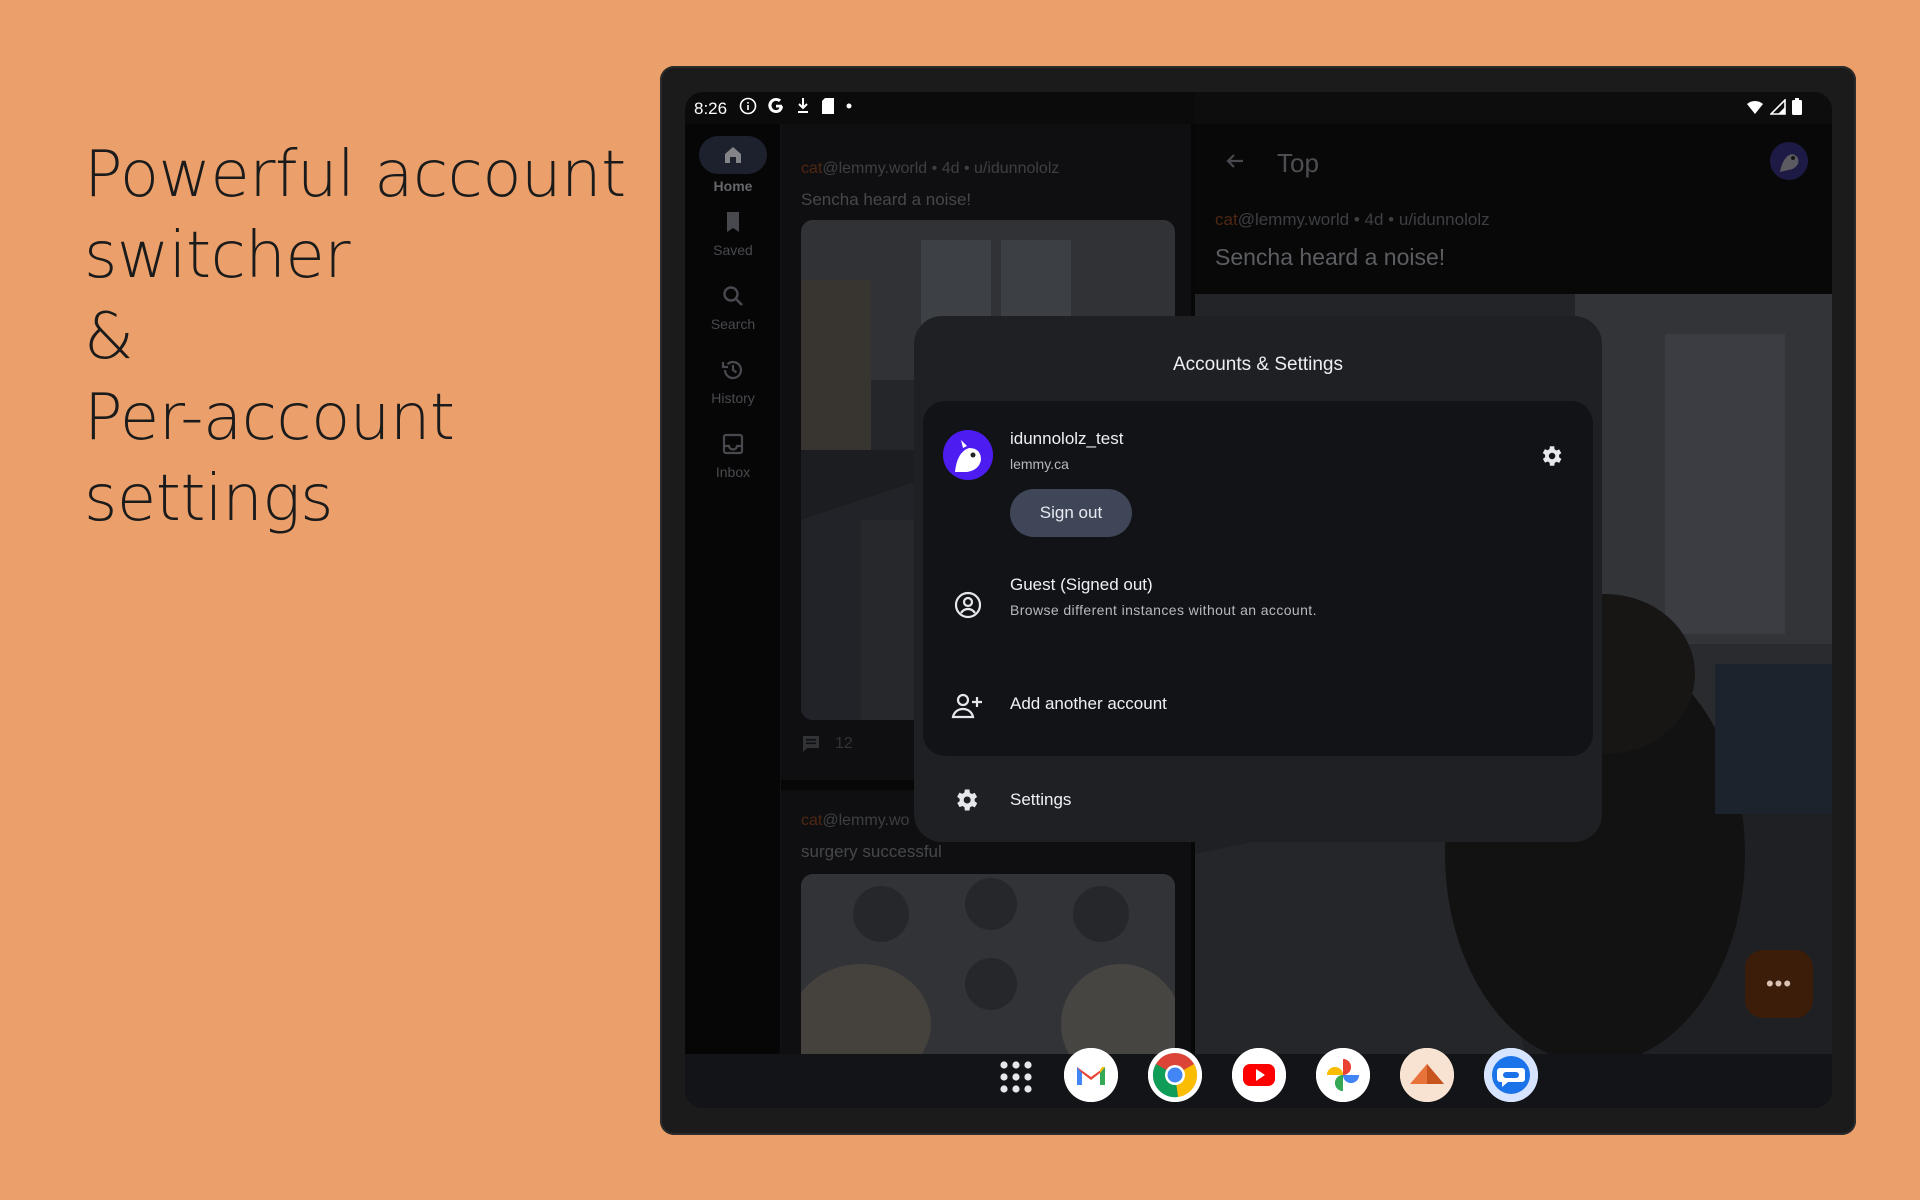 Image resolution: width=1920 pixels, height=1200 pixels. Describe the element at coordinates (1343, 1075) in the screenshot. I see `photos-icon` at that location.